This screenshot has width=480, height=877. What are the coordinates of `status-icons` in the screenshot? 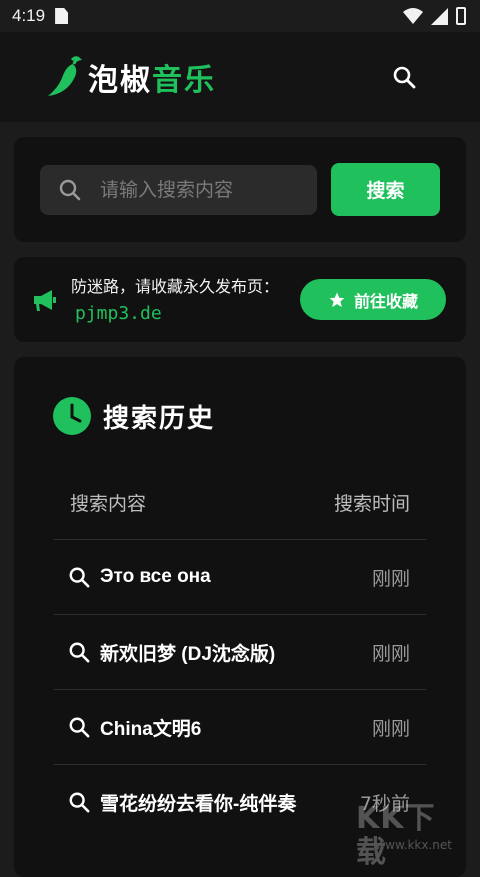 It's located at (434, 16).